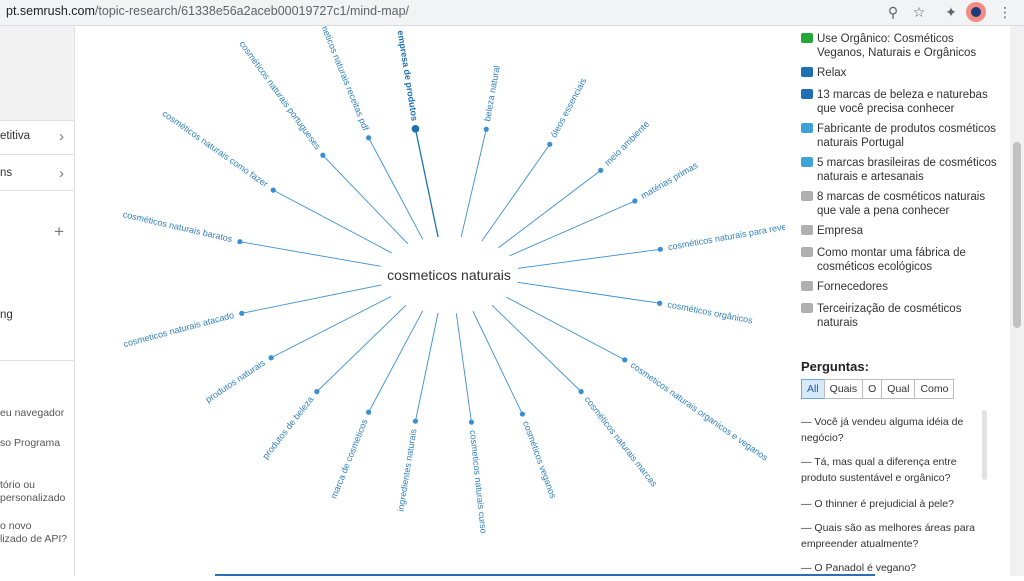 The height and width of the screenshot is (581, 1024). What do you see at coordinates (813, 389) in the screenshot?
I see `questions-tab: All` at bounding box center [813, 389].